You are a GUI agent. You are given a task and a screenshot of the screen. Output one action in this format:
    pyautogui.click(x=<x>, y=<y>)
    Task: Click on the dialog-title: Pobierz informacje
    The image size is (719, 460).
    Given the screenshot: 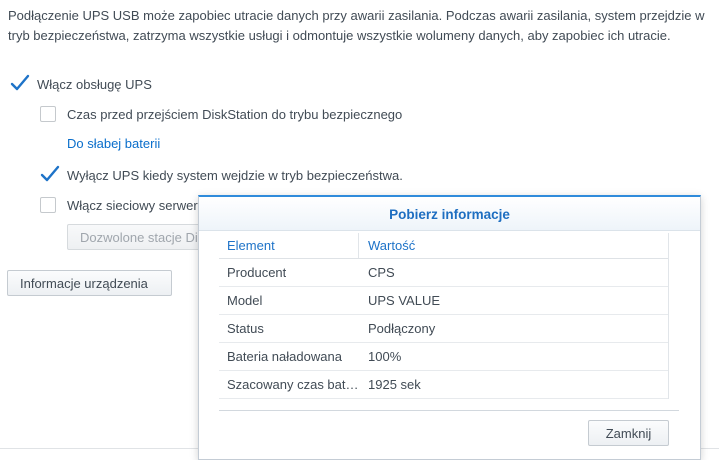 What is the action you would take?
    pyautogui.click(x=449, y=214)
    